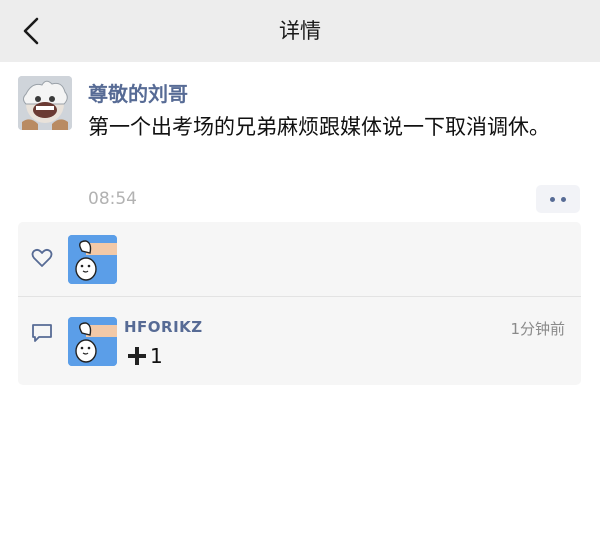 The height and width of the screenshot is (557, 600). I want to click on navbar: 详情, so click(300, 31).